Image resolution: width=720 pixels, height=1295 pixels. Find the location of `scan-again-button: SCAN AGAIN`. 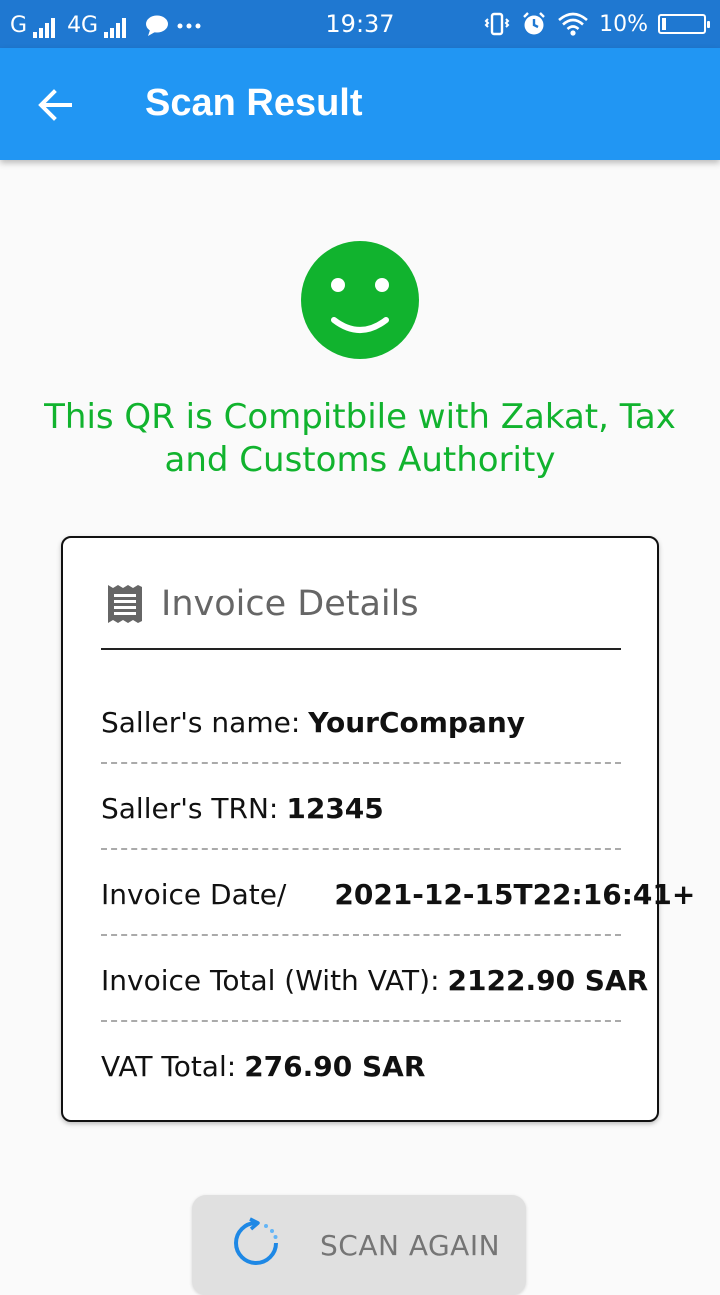

scan-again-button: SCAN AGAIN is located at coordinates (359, 1245).